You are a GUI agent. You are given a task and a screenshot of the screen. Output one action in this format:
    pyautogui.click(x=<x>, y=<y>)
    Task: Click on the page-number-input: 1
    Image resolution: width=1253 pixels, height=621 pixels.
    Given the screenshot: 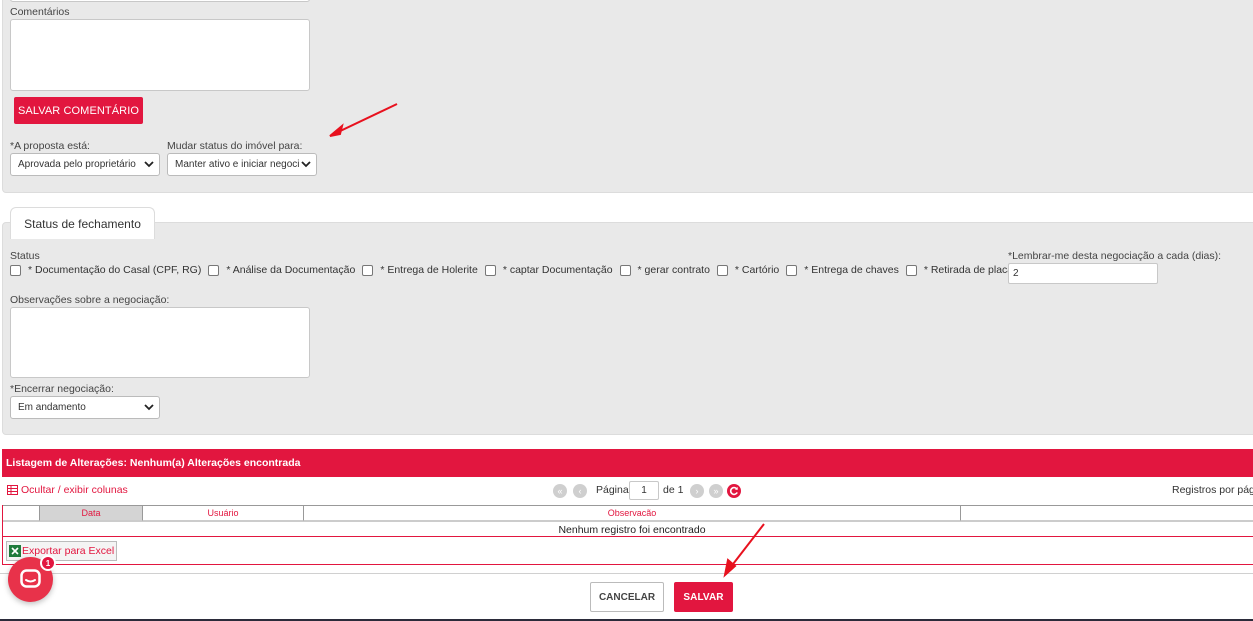 What is the action you would take?
    pyautogui.click(x=644, y=490)
    